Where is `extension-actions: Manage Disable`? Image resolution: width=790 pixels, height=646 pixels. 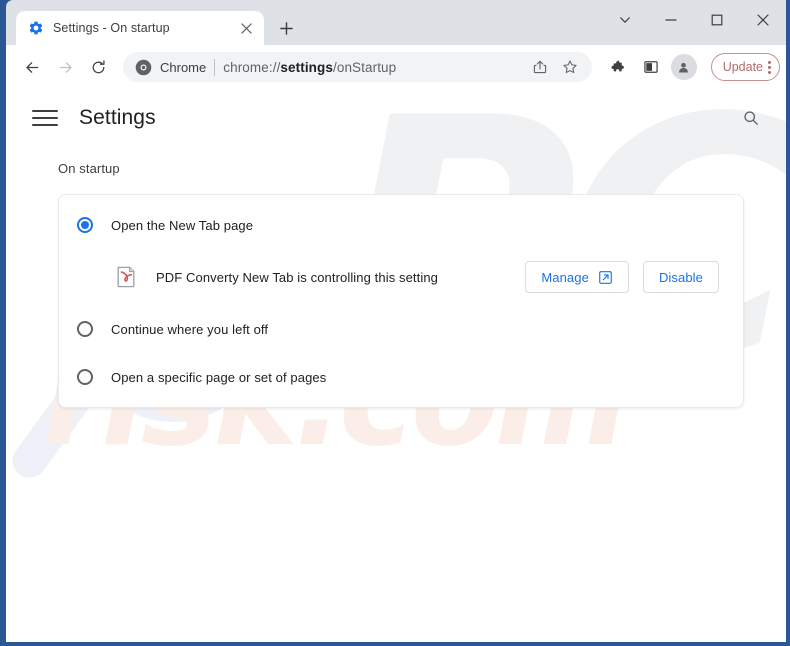 extension-actions: Manage Disable is located at coordinates (622, 277).